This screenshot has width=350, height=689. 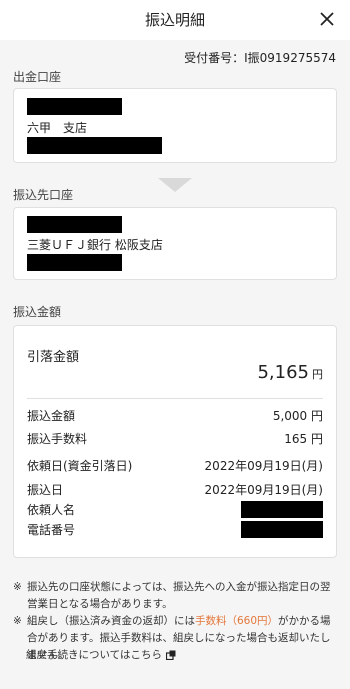 What do you see at coordinates (51, 416) in the screenshot?
I see `row-label: 振込金額` at bounding box center [51, 416].